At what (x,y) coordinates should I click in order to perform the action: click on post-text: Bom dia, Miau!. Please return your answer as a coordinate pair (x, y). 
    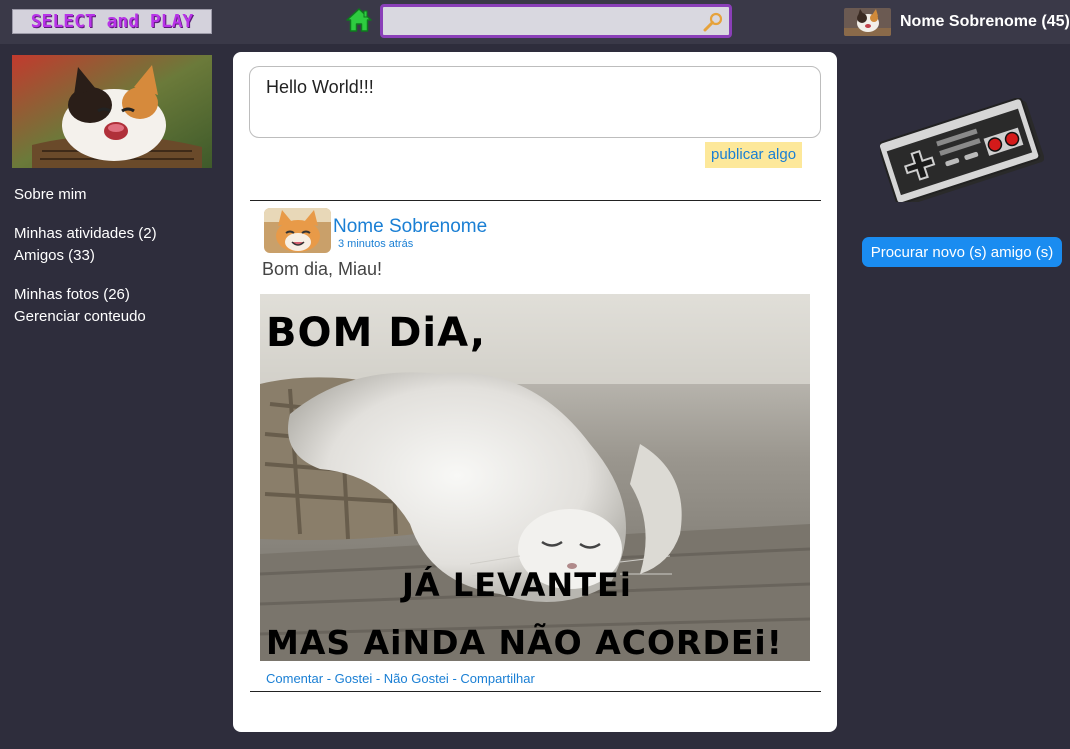
    Looking at the image, I should click on (322, 269).